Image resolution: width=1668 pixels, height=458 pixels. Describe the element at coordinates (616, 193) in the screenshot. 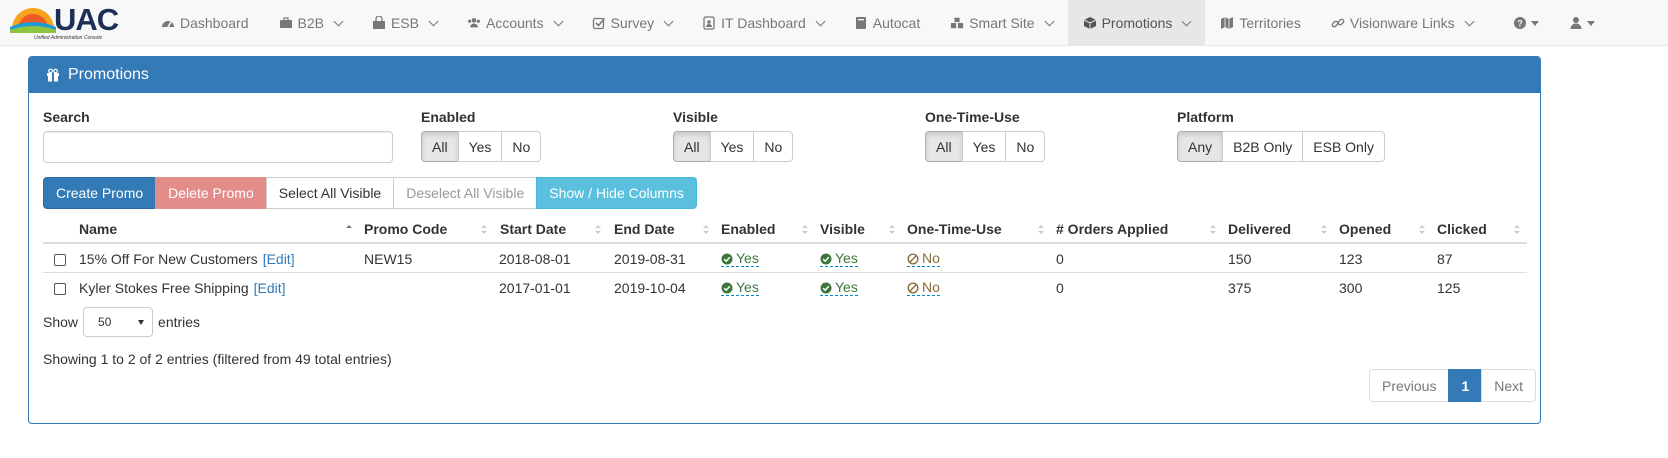

I see `show-hide-columns-button: Show / Hide Columns` at that location.